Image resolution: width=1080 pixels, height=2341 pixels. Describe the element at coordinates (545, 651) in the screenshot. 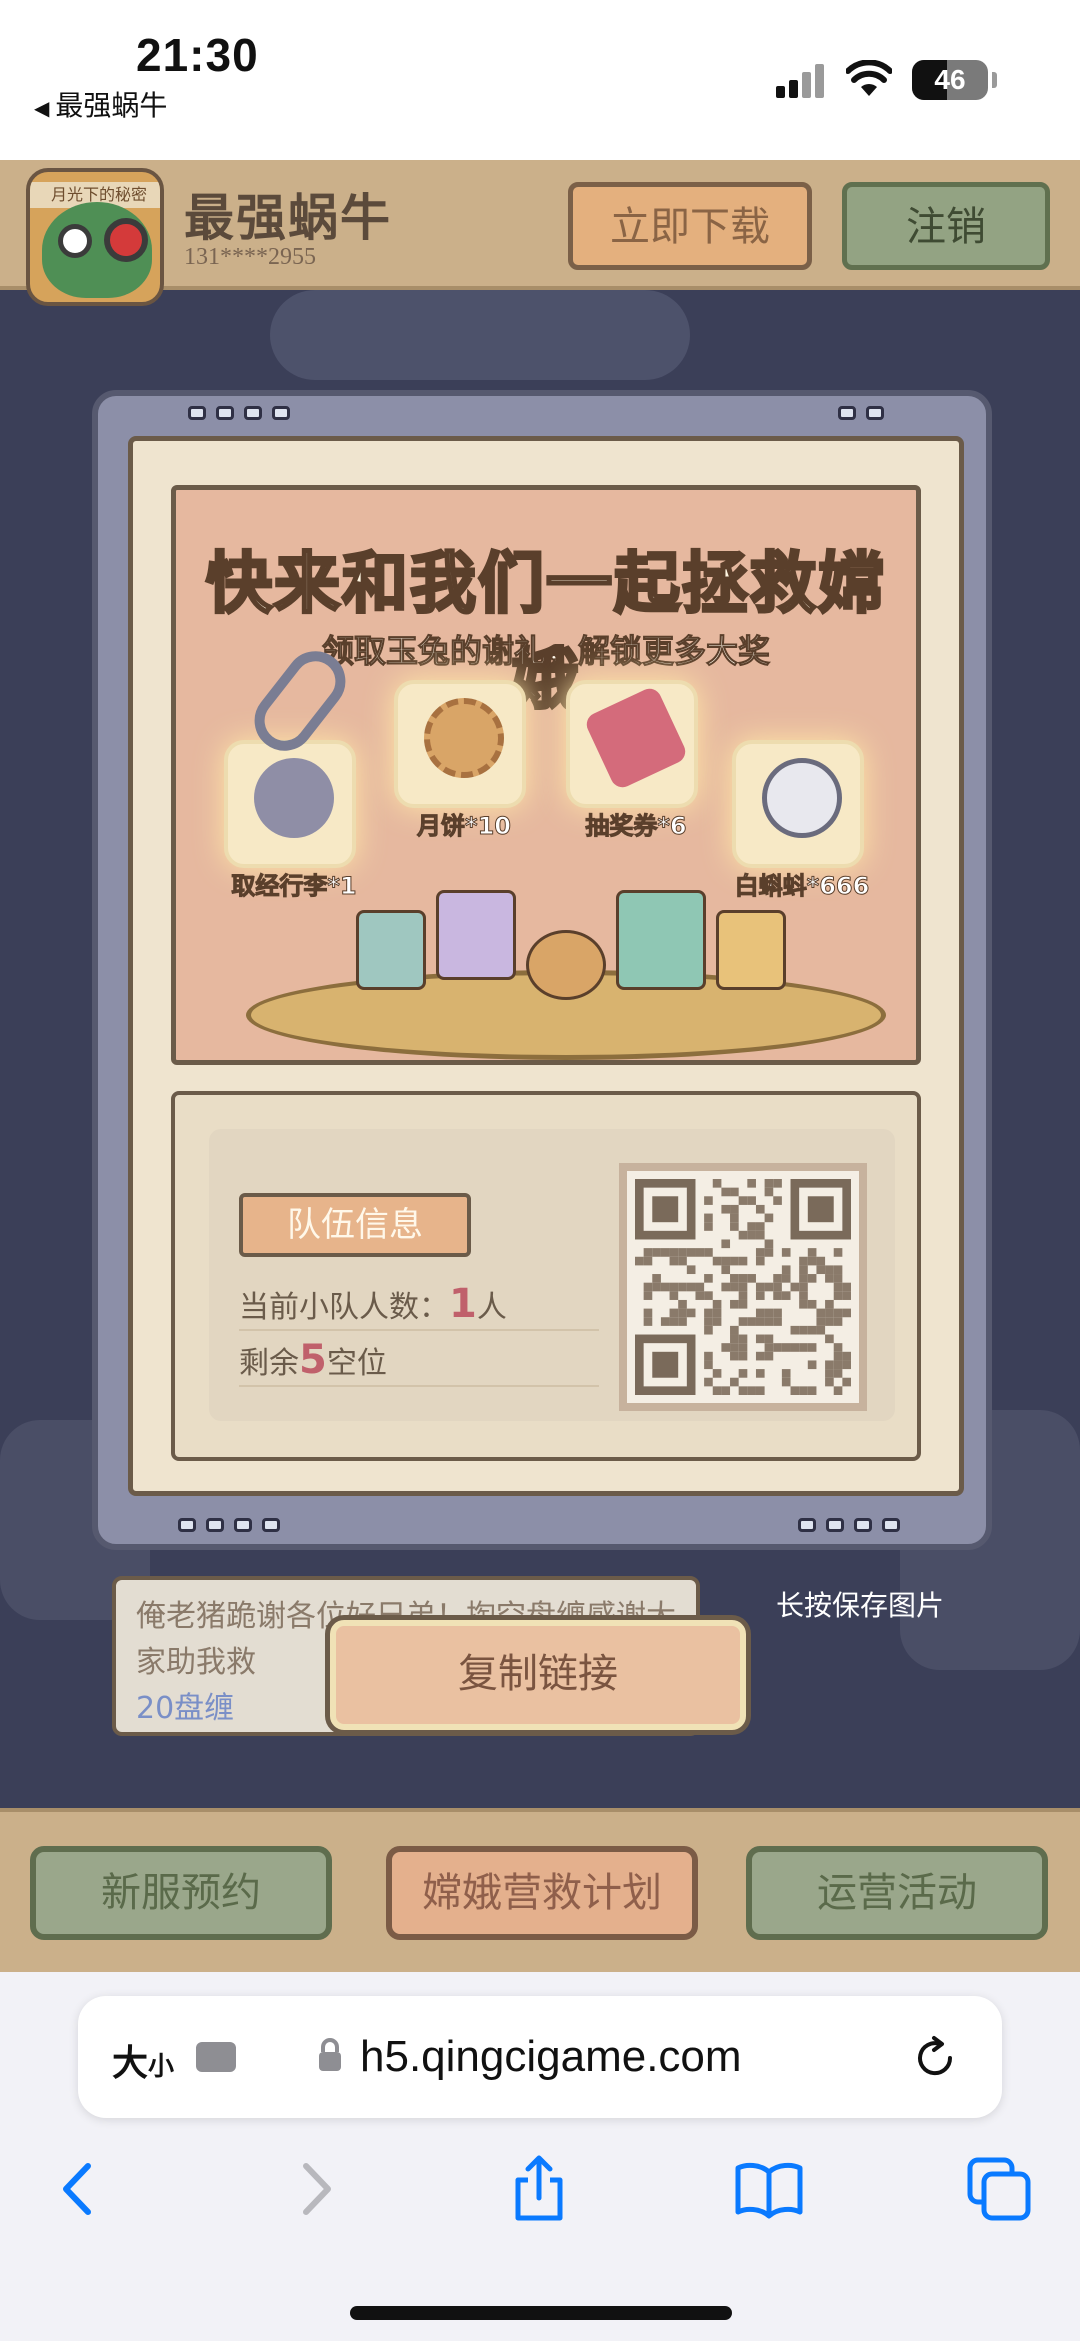

I see `banner-subtitle: 领取玉兔的谢礼，解锁更多大奖` at that location.